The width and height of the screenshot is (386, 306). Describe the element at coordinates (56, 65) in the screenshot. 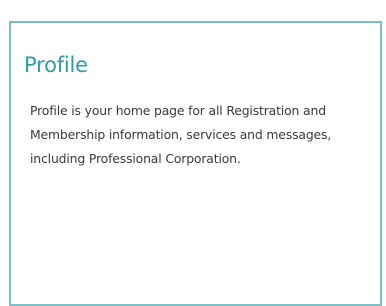

I see `profile-title: Profile` at that location.